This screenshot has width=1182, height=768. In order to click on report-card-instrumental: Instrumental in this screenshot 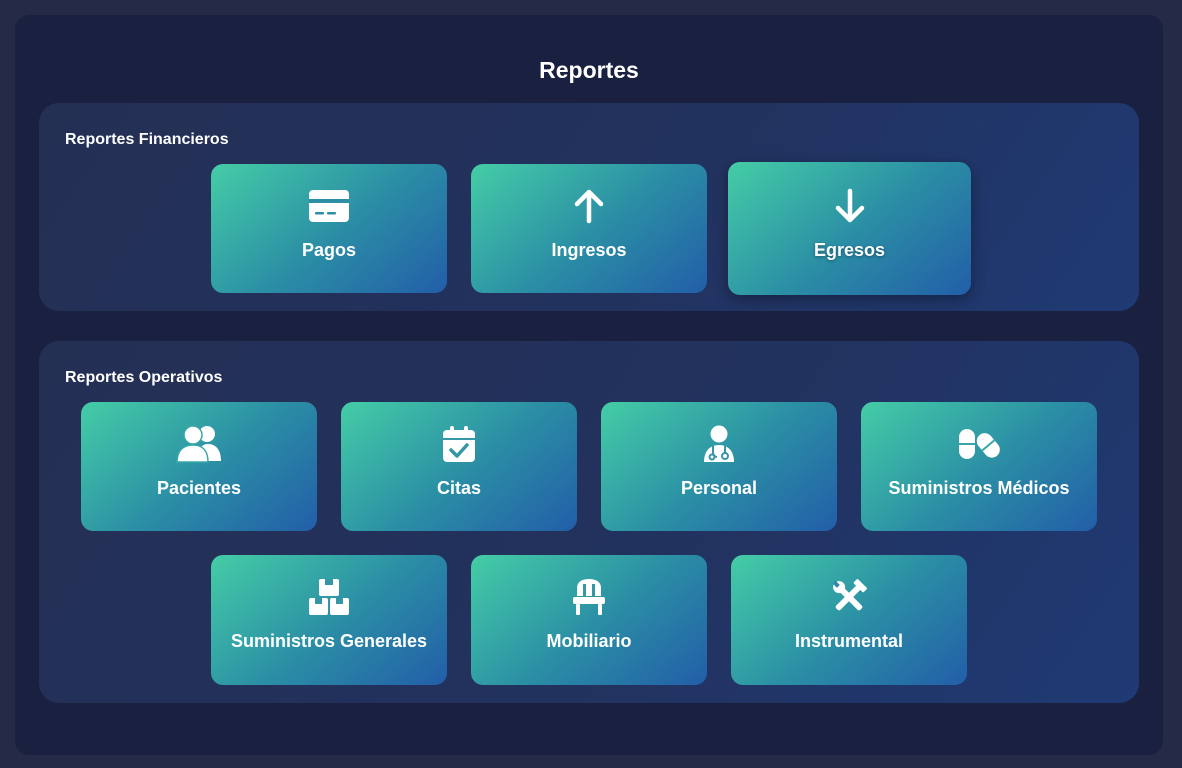, I will do `click(849, 620)`.